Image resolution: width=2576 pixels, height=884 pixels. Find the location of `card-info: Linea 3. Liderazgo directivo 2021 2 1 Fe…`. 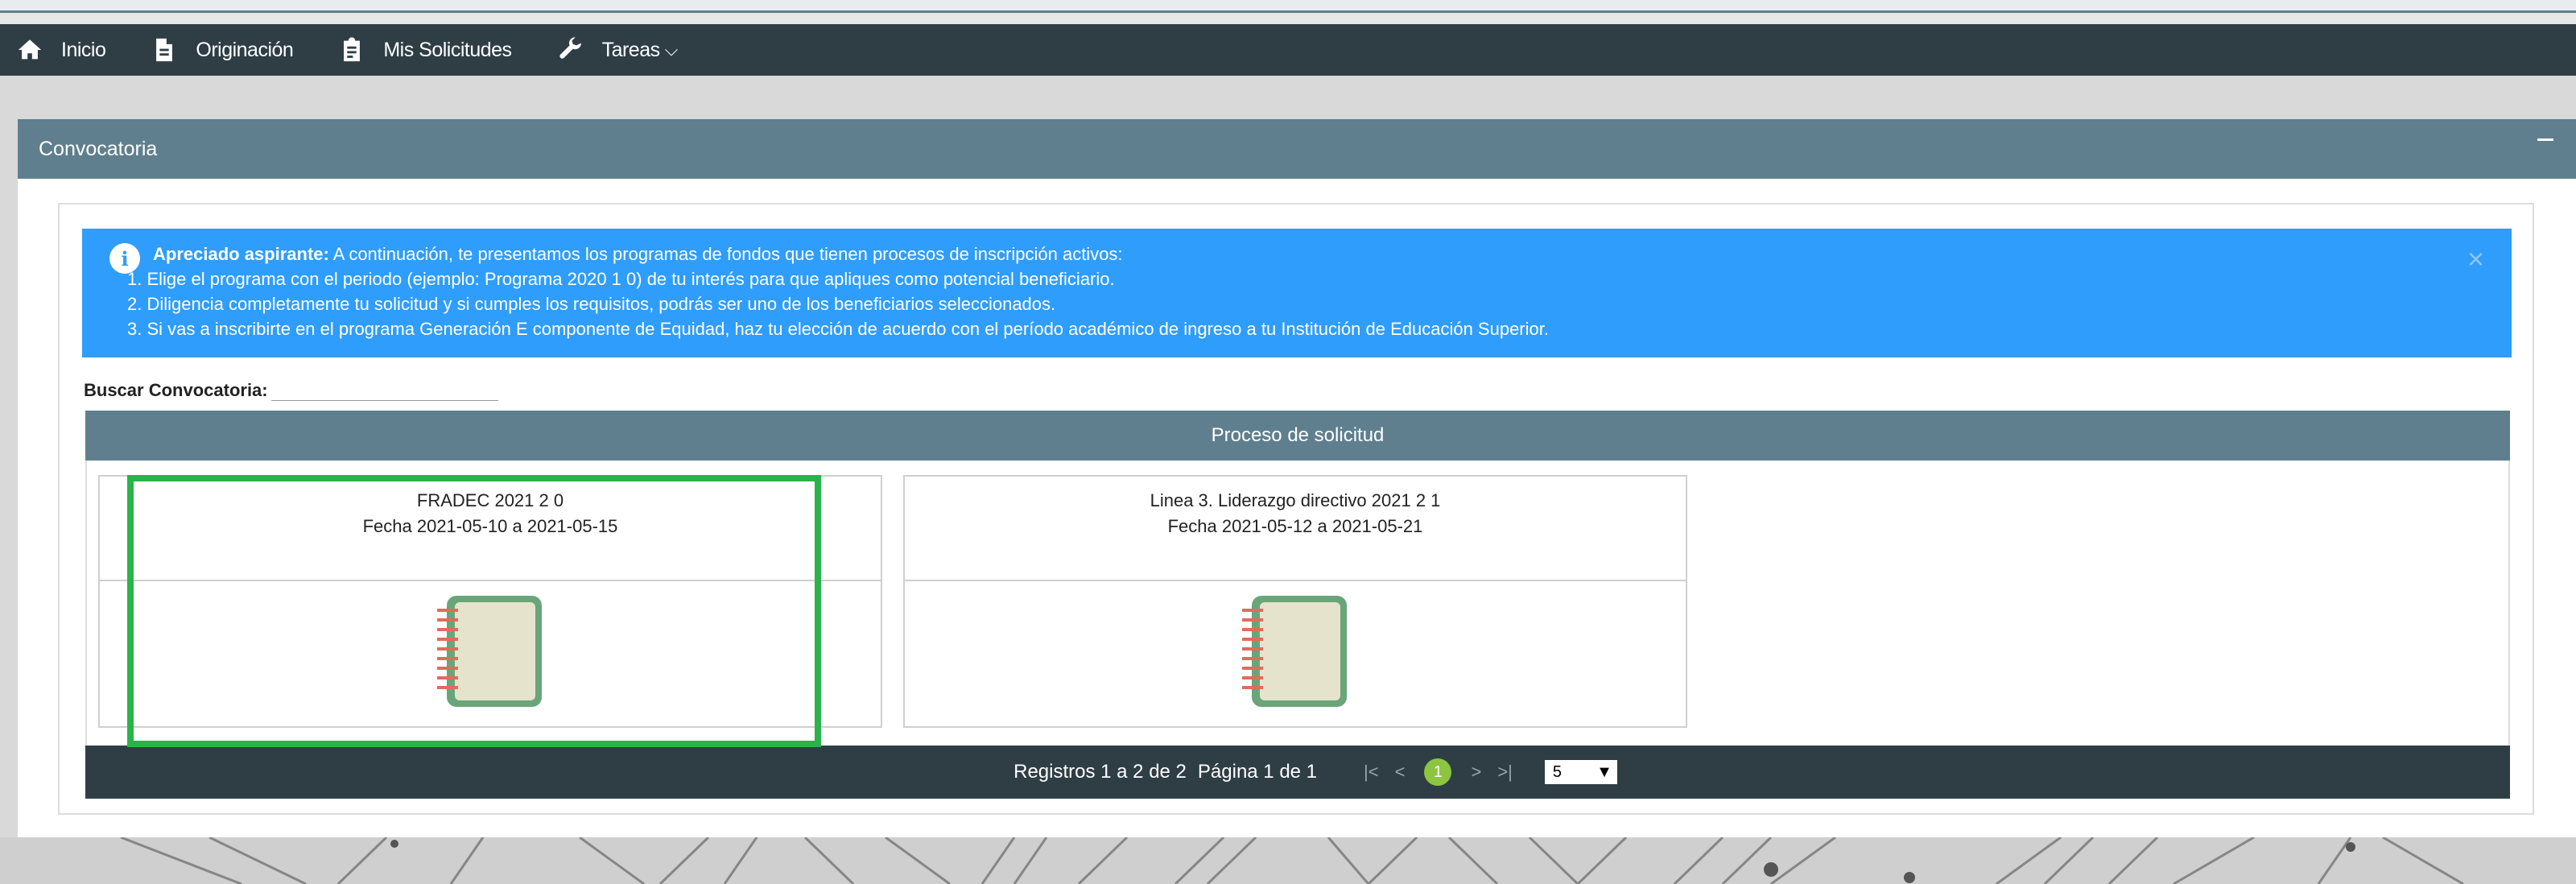

card-info: Linea 3. Liderazgo directivo 2021 2 1 Fe… is located at coordinates (1295, 529).